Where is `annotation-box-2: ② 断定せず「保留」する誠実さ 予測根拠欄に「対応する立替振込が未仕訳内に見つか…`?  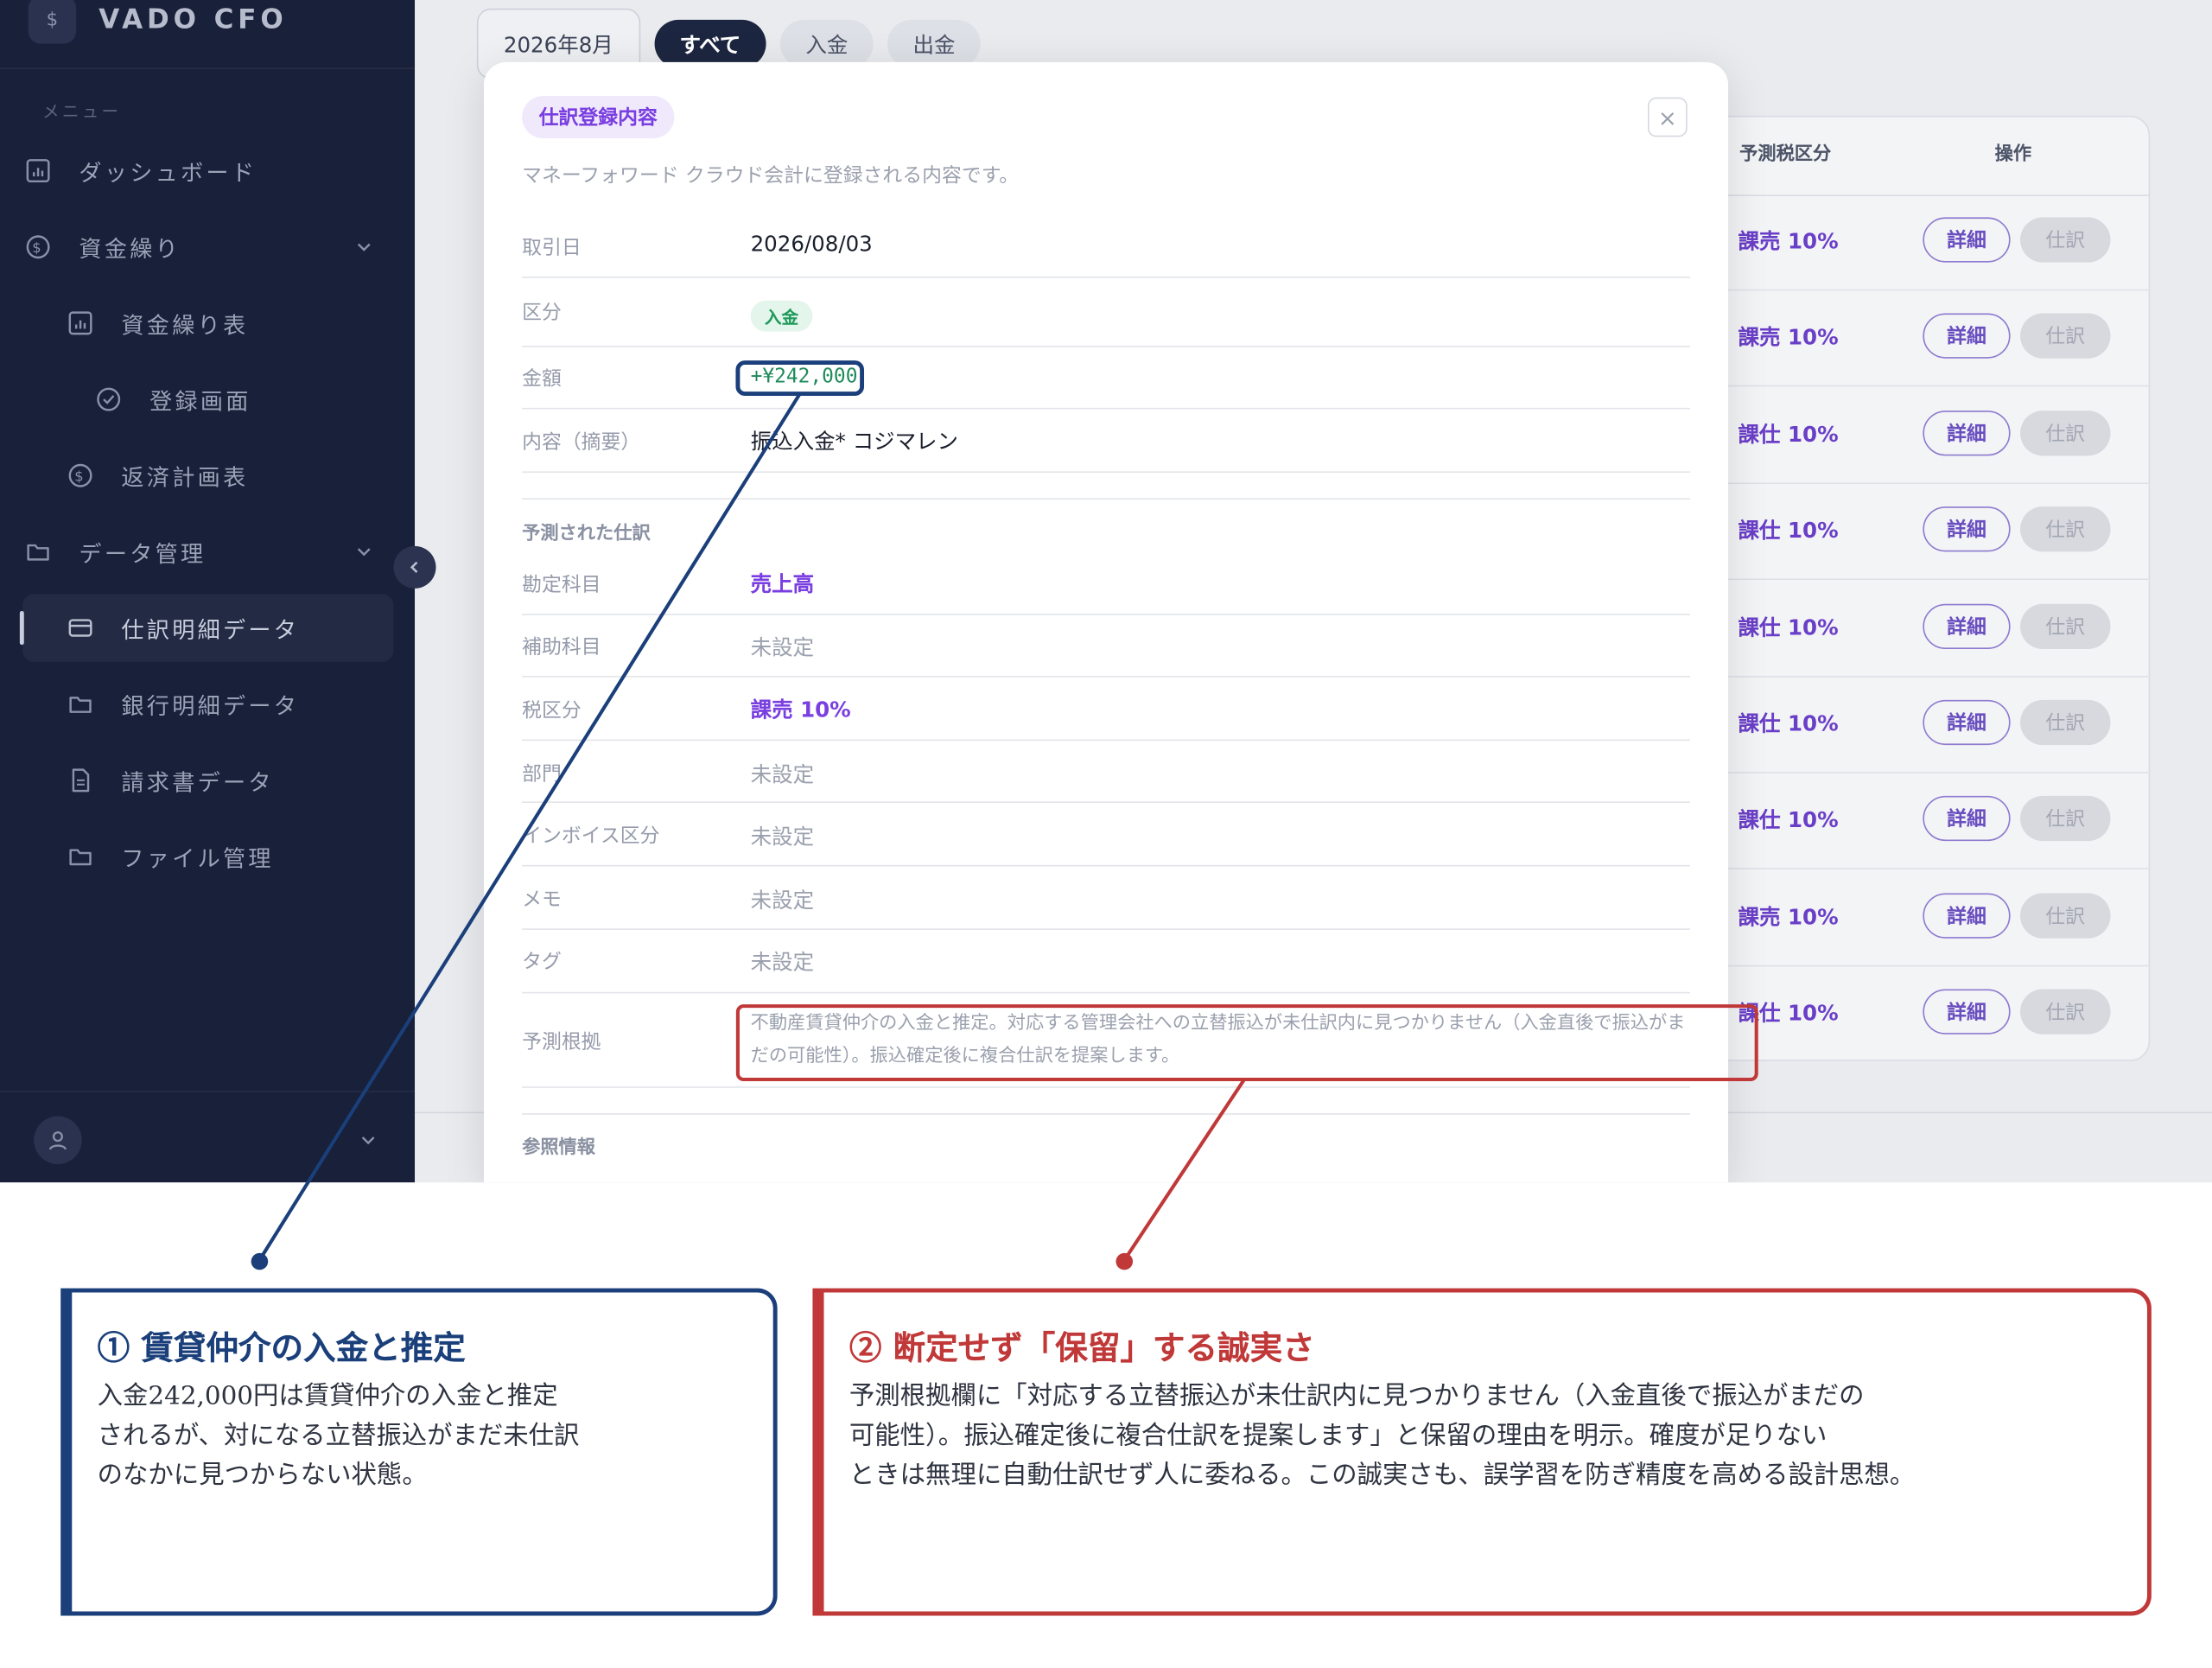
annotation-box-2: ② 断定せず「保留」する誠実さ 予測根拠欄に「対応する立替振込が未仕訳内に見つか… is located at coordinates (1482, 1452).